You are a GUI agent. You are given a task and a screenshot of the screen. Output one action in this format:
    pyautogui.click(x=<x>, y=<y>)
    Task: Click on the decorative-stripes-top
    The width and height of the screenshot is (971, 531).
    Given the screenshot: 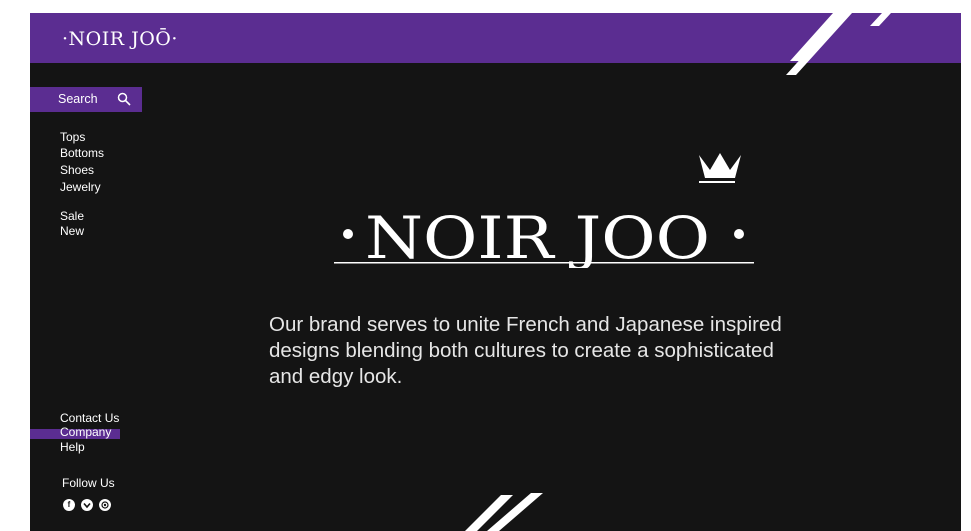 What is the action you would take?
    pyautogui.click(x=838, y=44)
    